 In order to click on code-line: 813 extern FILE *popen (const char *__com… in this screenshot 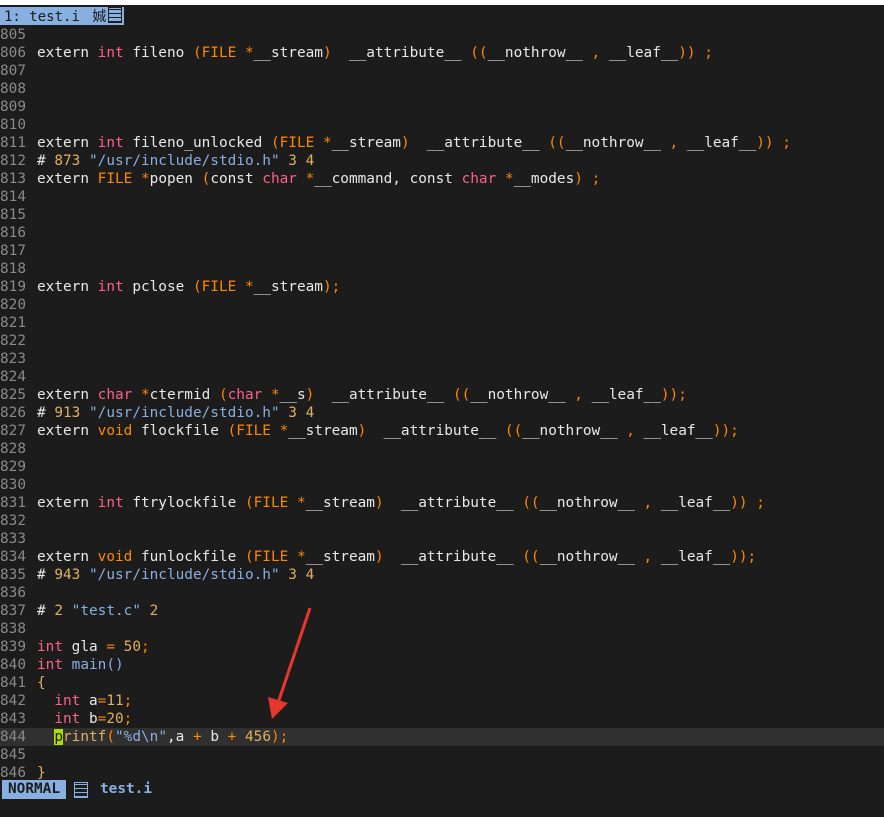, I will do `click(442, 179)`.